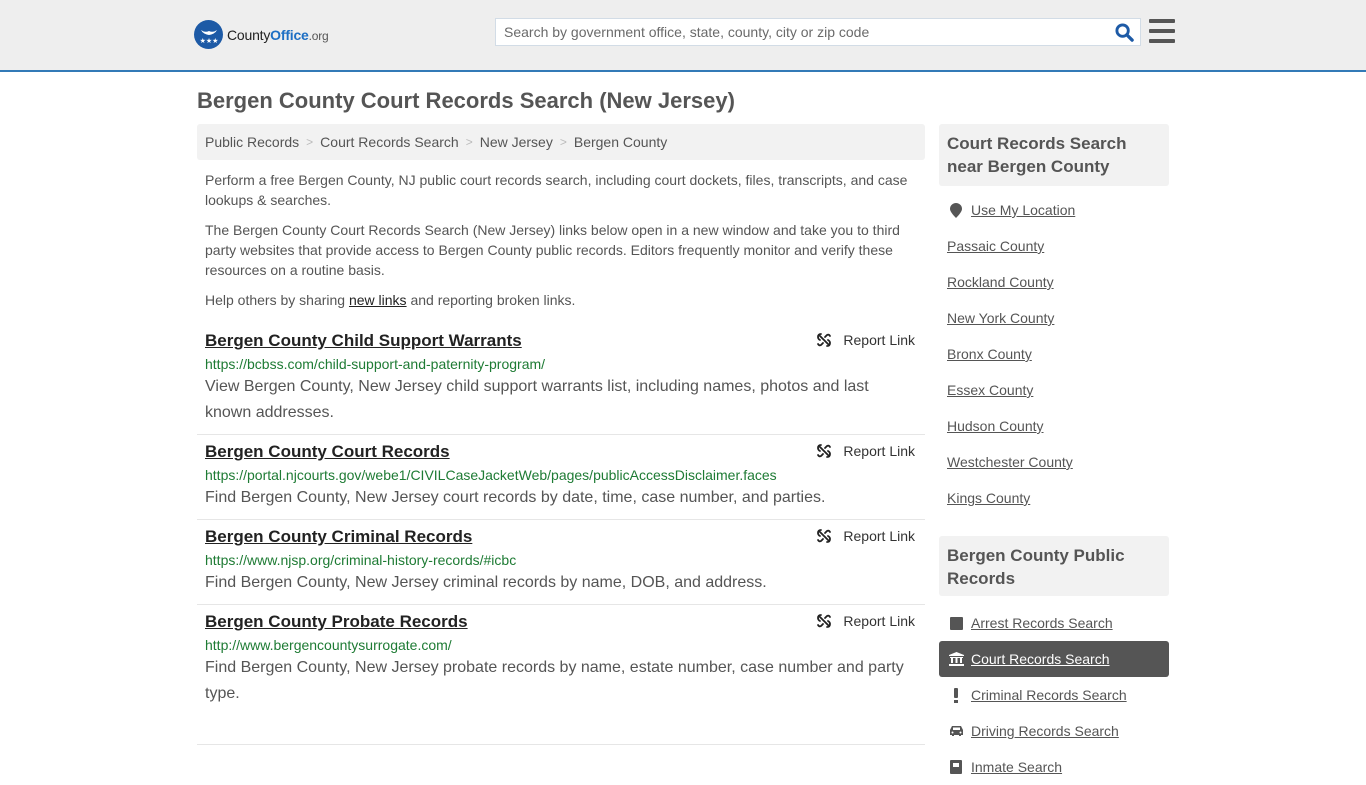 The image size is (1366, 785). What do you see at coordinates (802, 32) in the screenshot?
I see `search-input` at bounding box center [802, 32].